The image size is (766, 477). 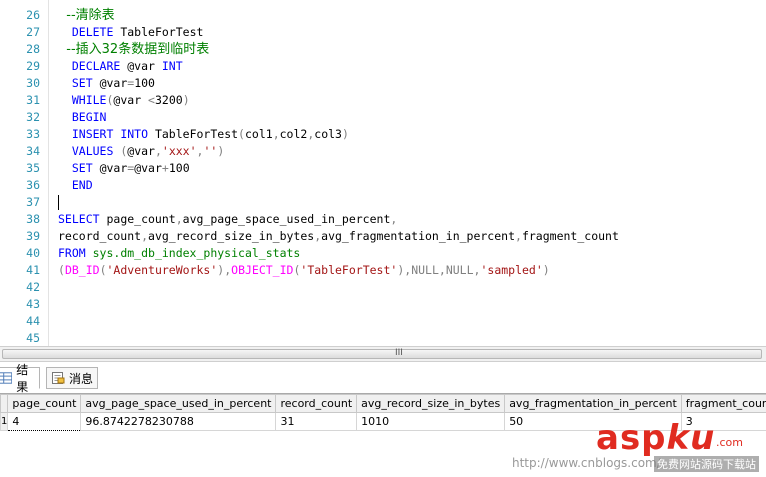 I want to click on code-token: sys.dm_db_index_physical_stats, so click(x=193, y=253).